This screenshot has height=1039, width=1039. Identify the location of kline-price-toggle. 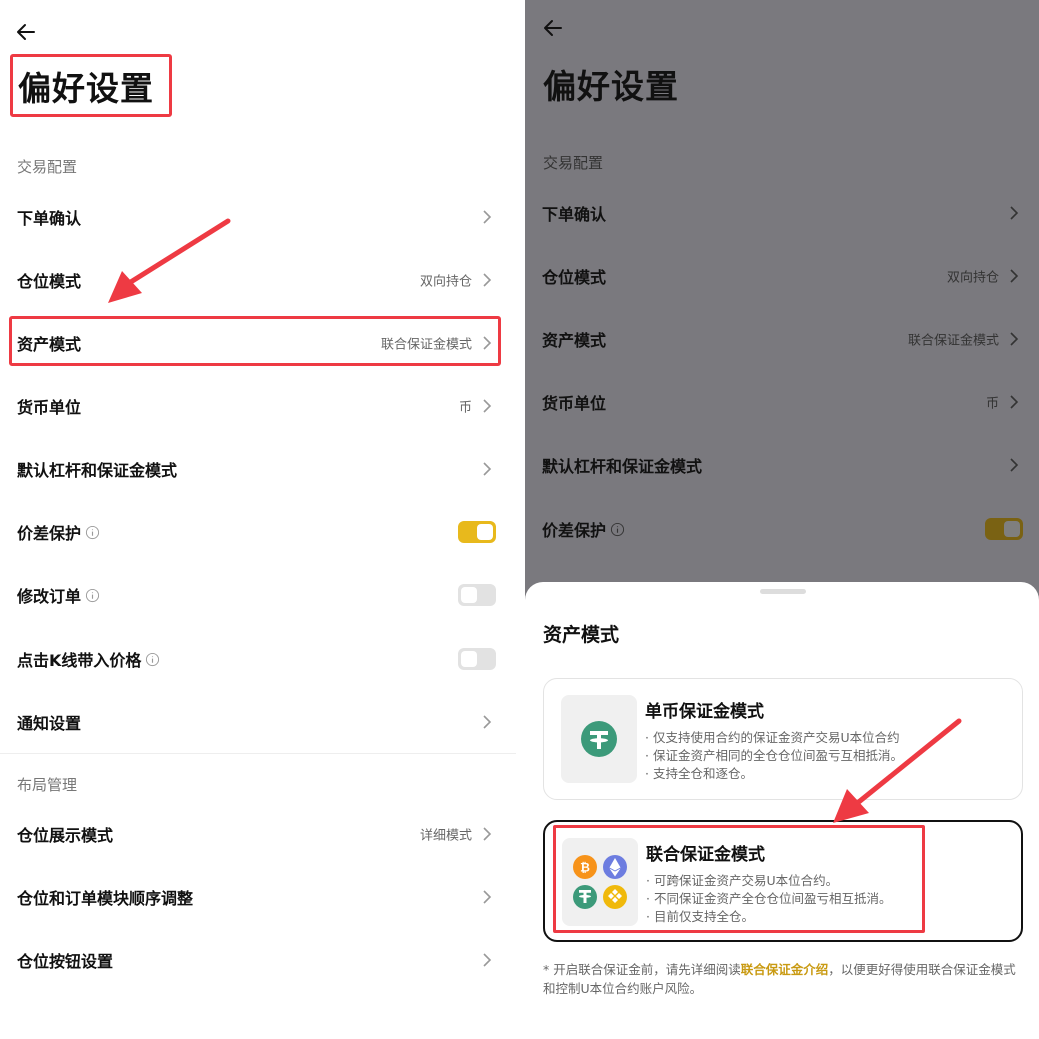
(477, 659).